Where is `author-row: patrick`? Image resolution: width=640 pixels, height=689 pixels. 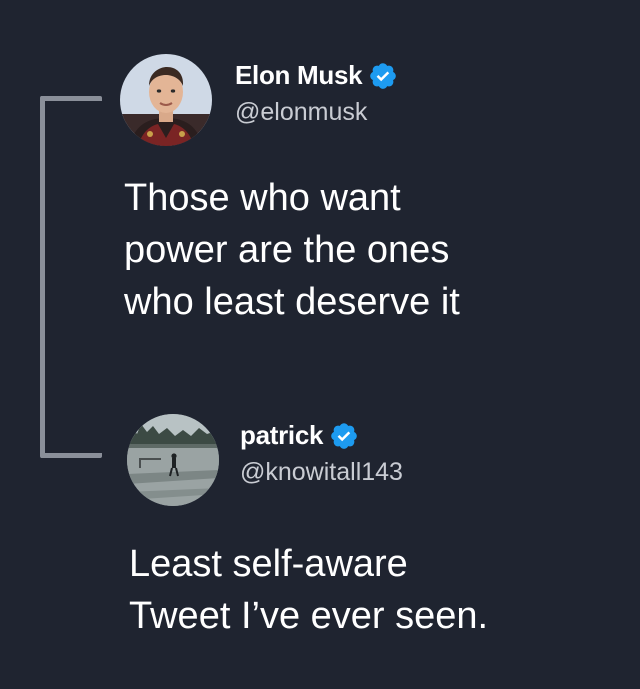 author-row: patrick is located at coordinates (299, 435).